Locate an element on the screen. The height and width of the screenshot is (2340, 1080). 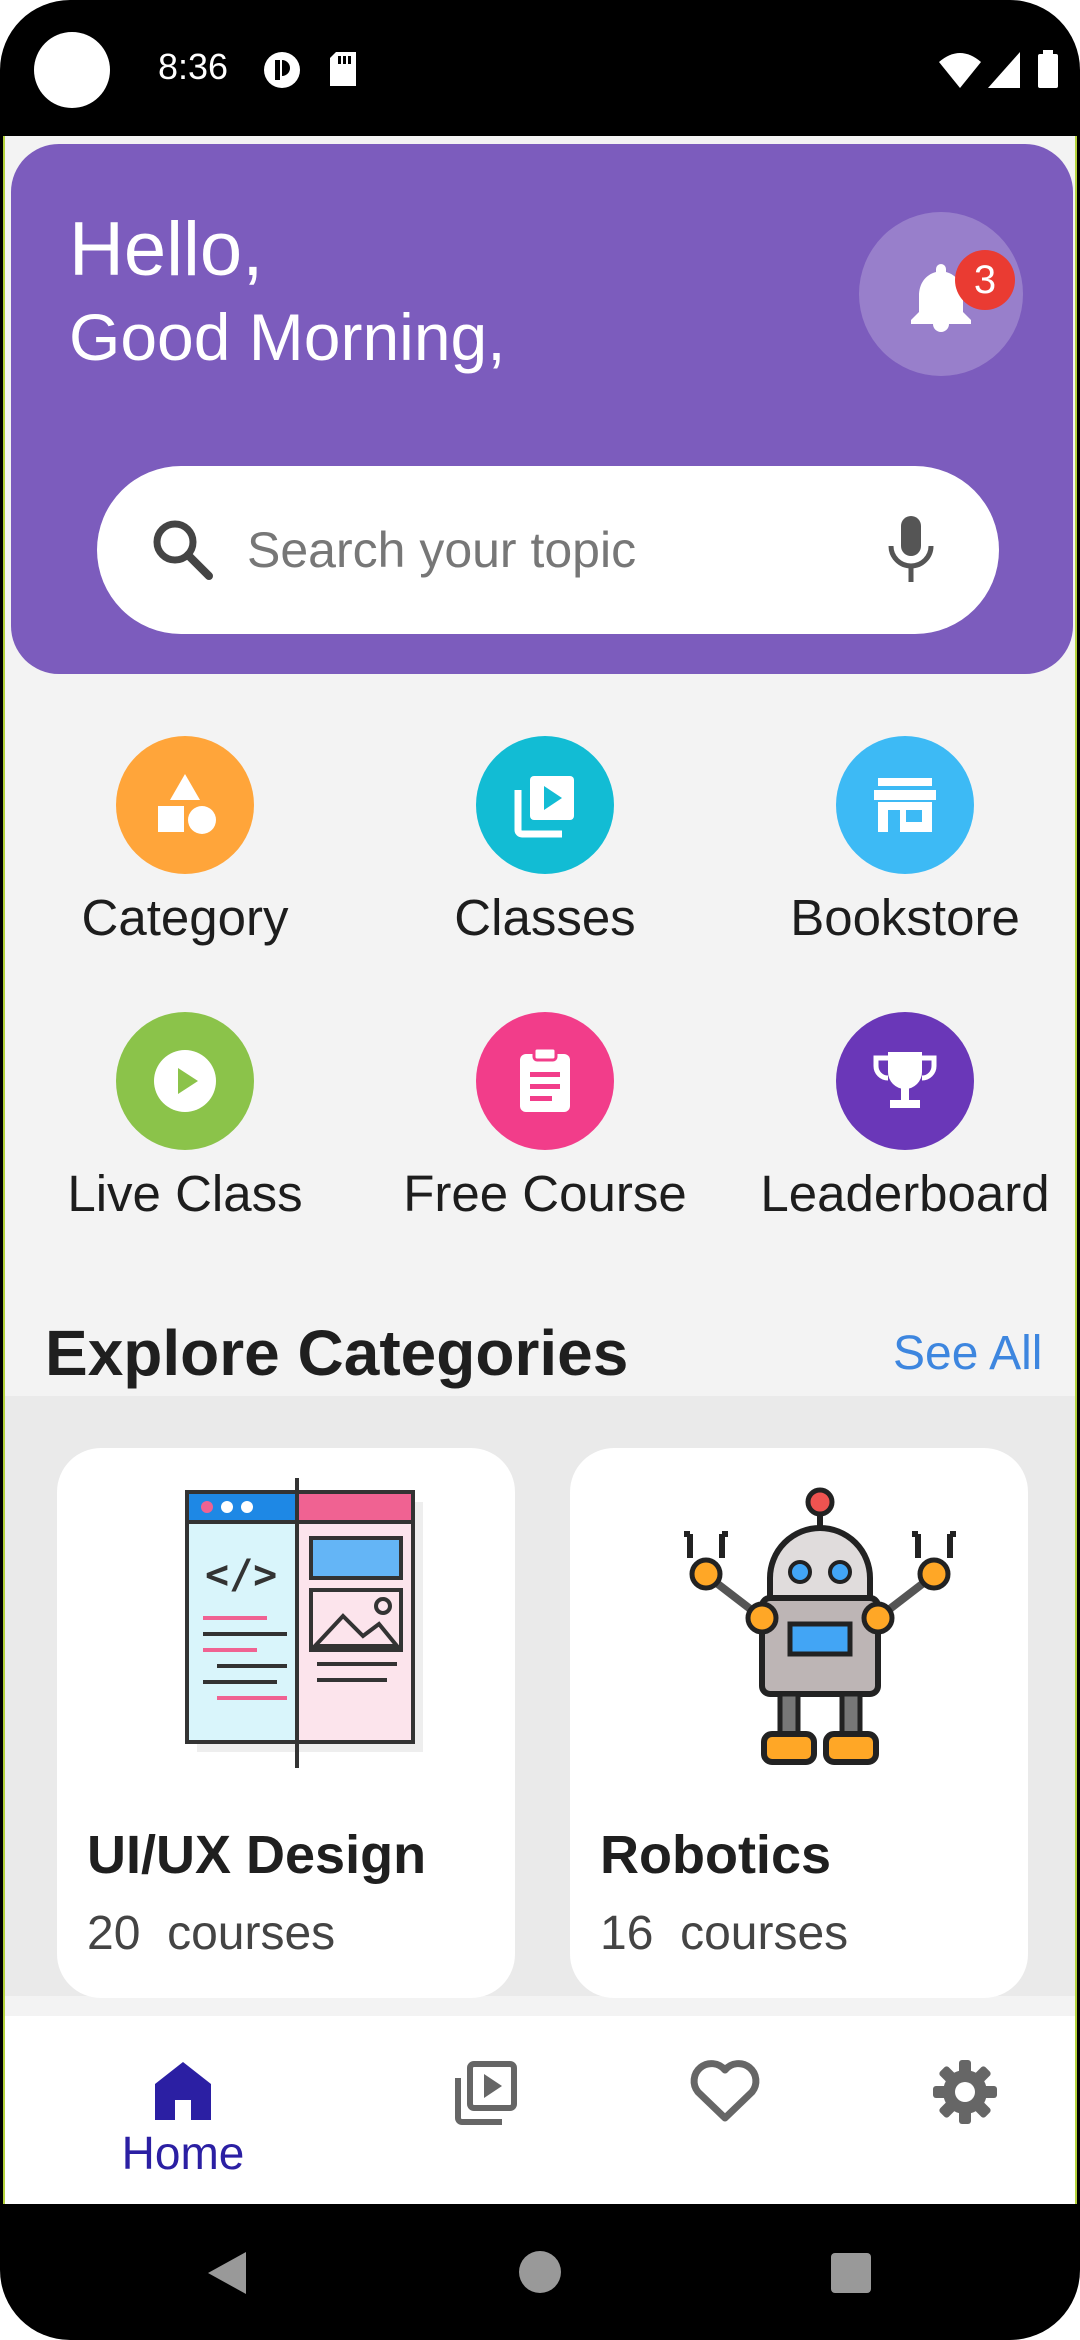
quick-action-free-course: Free Course is located at coordinates (545, 1132).